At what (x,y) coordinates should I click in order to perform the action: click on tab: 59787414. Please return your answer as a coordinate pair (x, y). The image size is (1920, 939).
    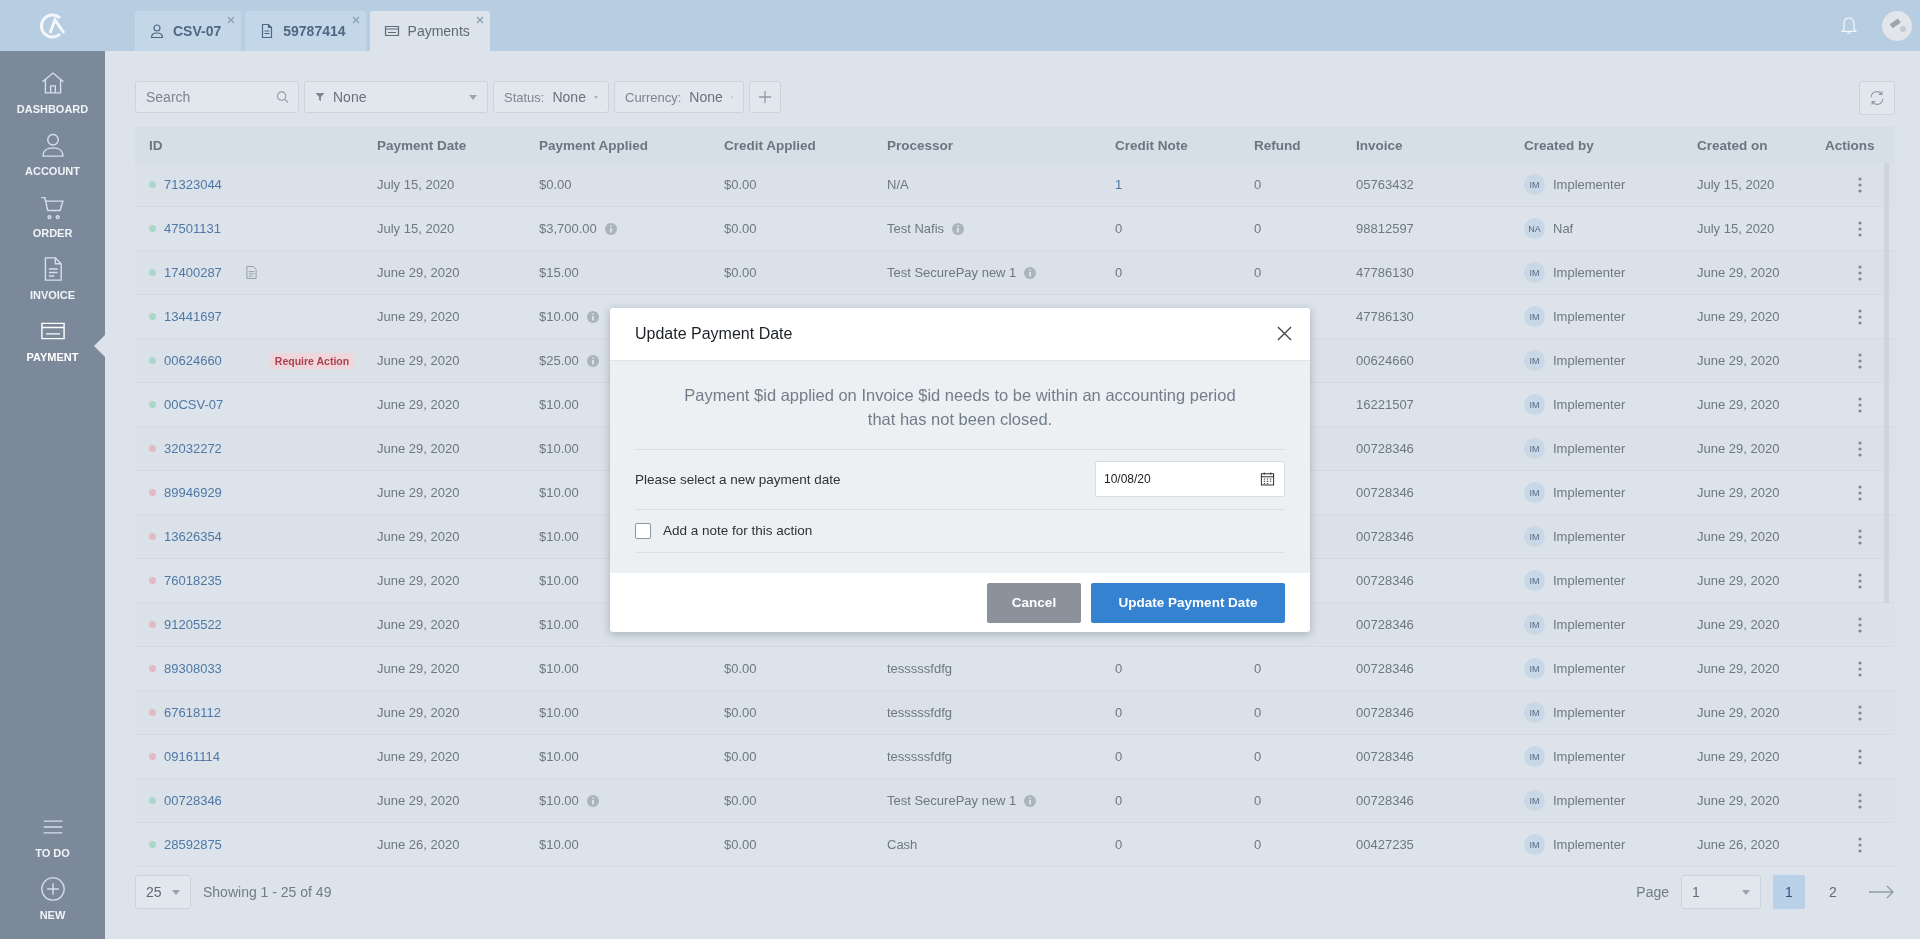
    Looking at the image, I should click on (305, 31).